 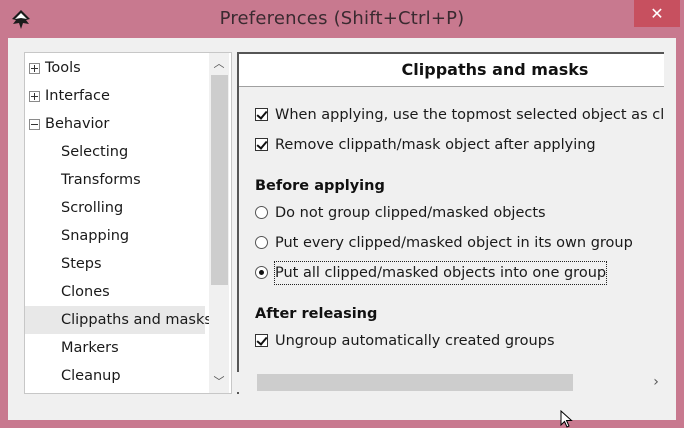 I want to click on tree-item-interface: Interface, so click(x=115, y=96).